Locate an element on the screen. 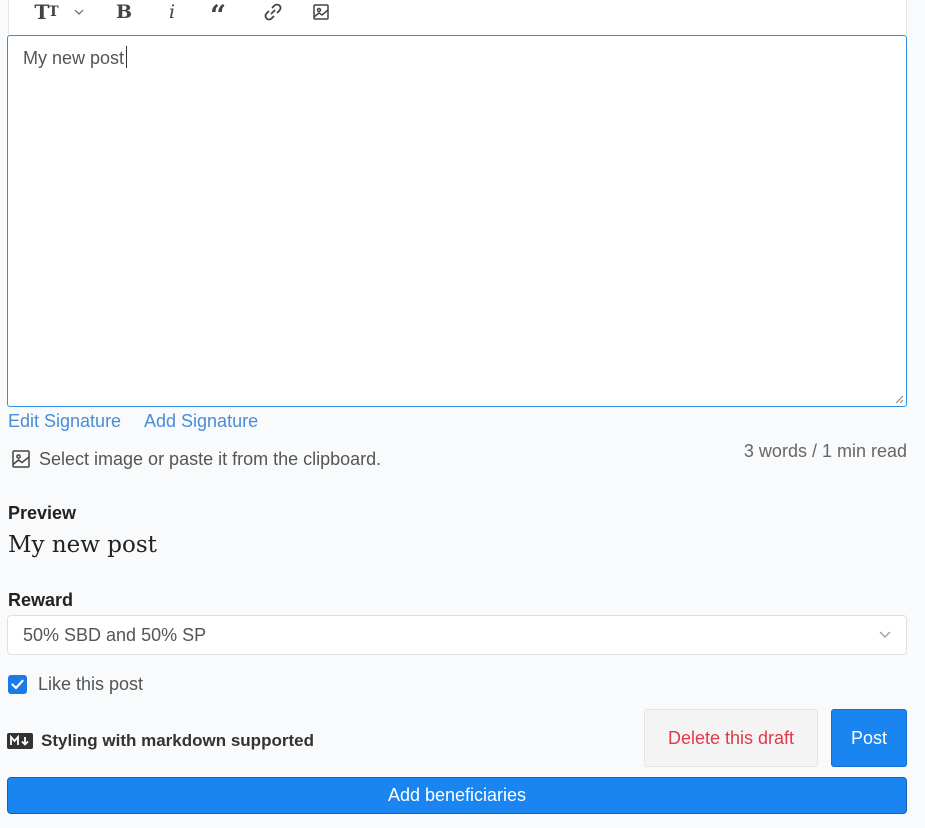 The height and width of the screenshot is (828, 925). resize-handle-icon is located at coordinates (899, 399).